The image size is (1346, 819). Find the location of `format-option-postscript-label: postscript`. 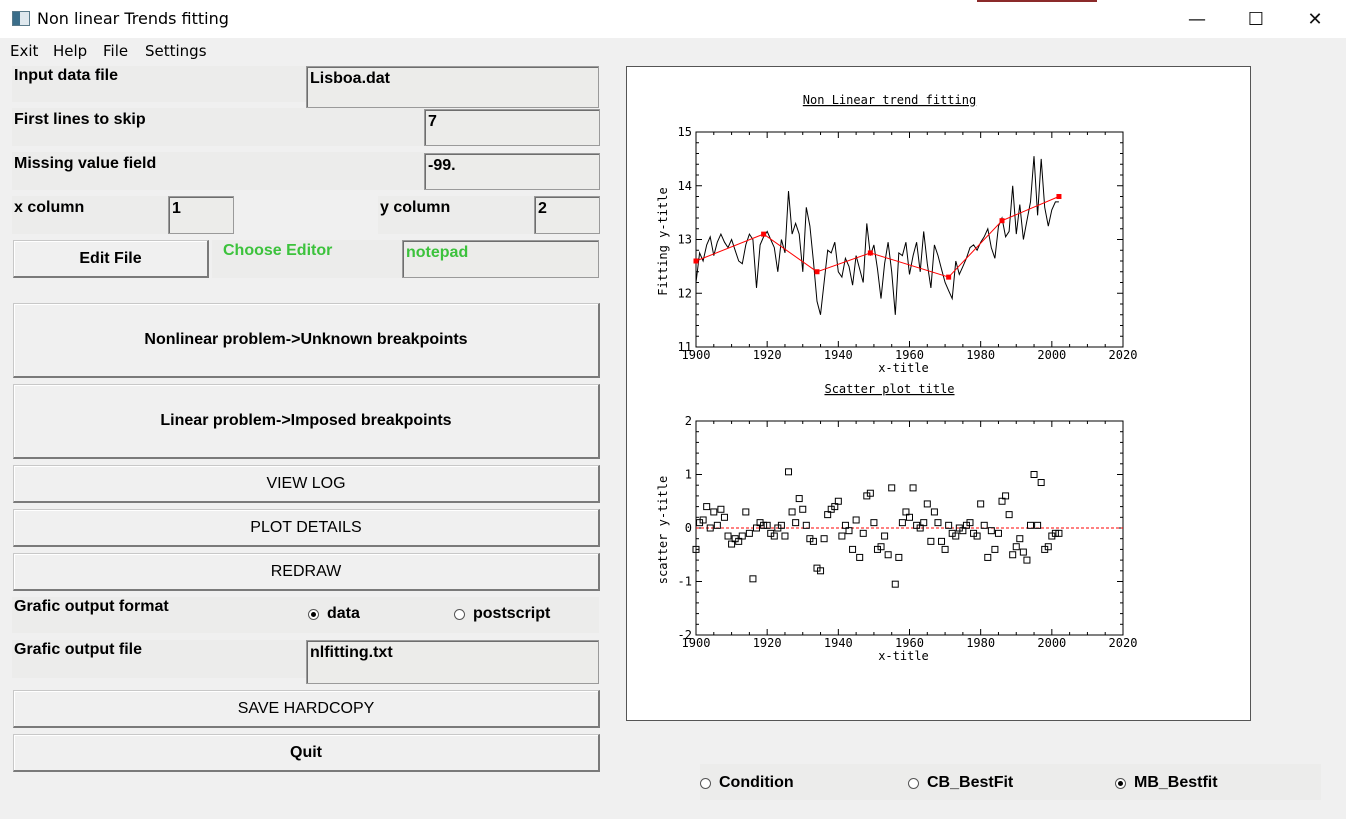

format-option-postscript-label: postscript is located at coordinates (512, 613).